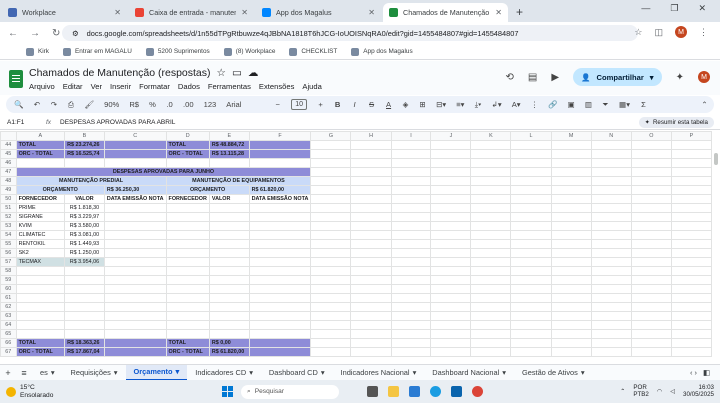 This screenshot has width=720, height=403. What do you see at coordinates (8, 163) in the screenshot?
I see `row-header: 46` at bounding box center [8, 163].